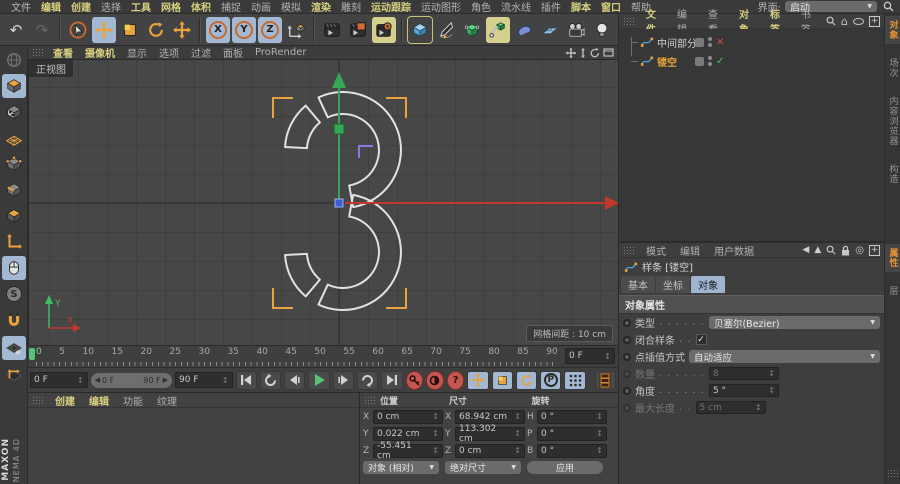 The height and width of the screenshot is (484, 900). Describe the element at coordinates (743, 390) in the screenshot. I see `angle-field: 5 ° ↕` at that location.